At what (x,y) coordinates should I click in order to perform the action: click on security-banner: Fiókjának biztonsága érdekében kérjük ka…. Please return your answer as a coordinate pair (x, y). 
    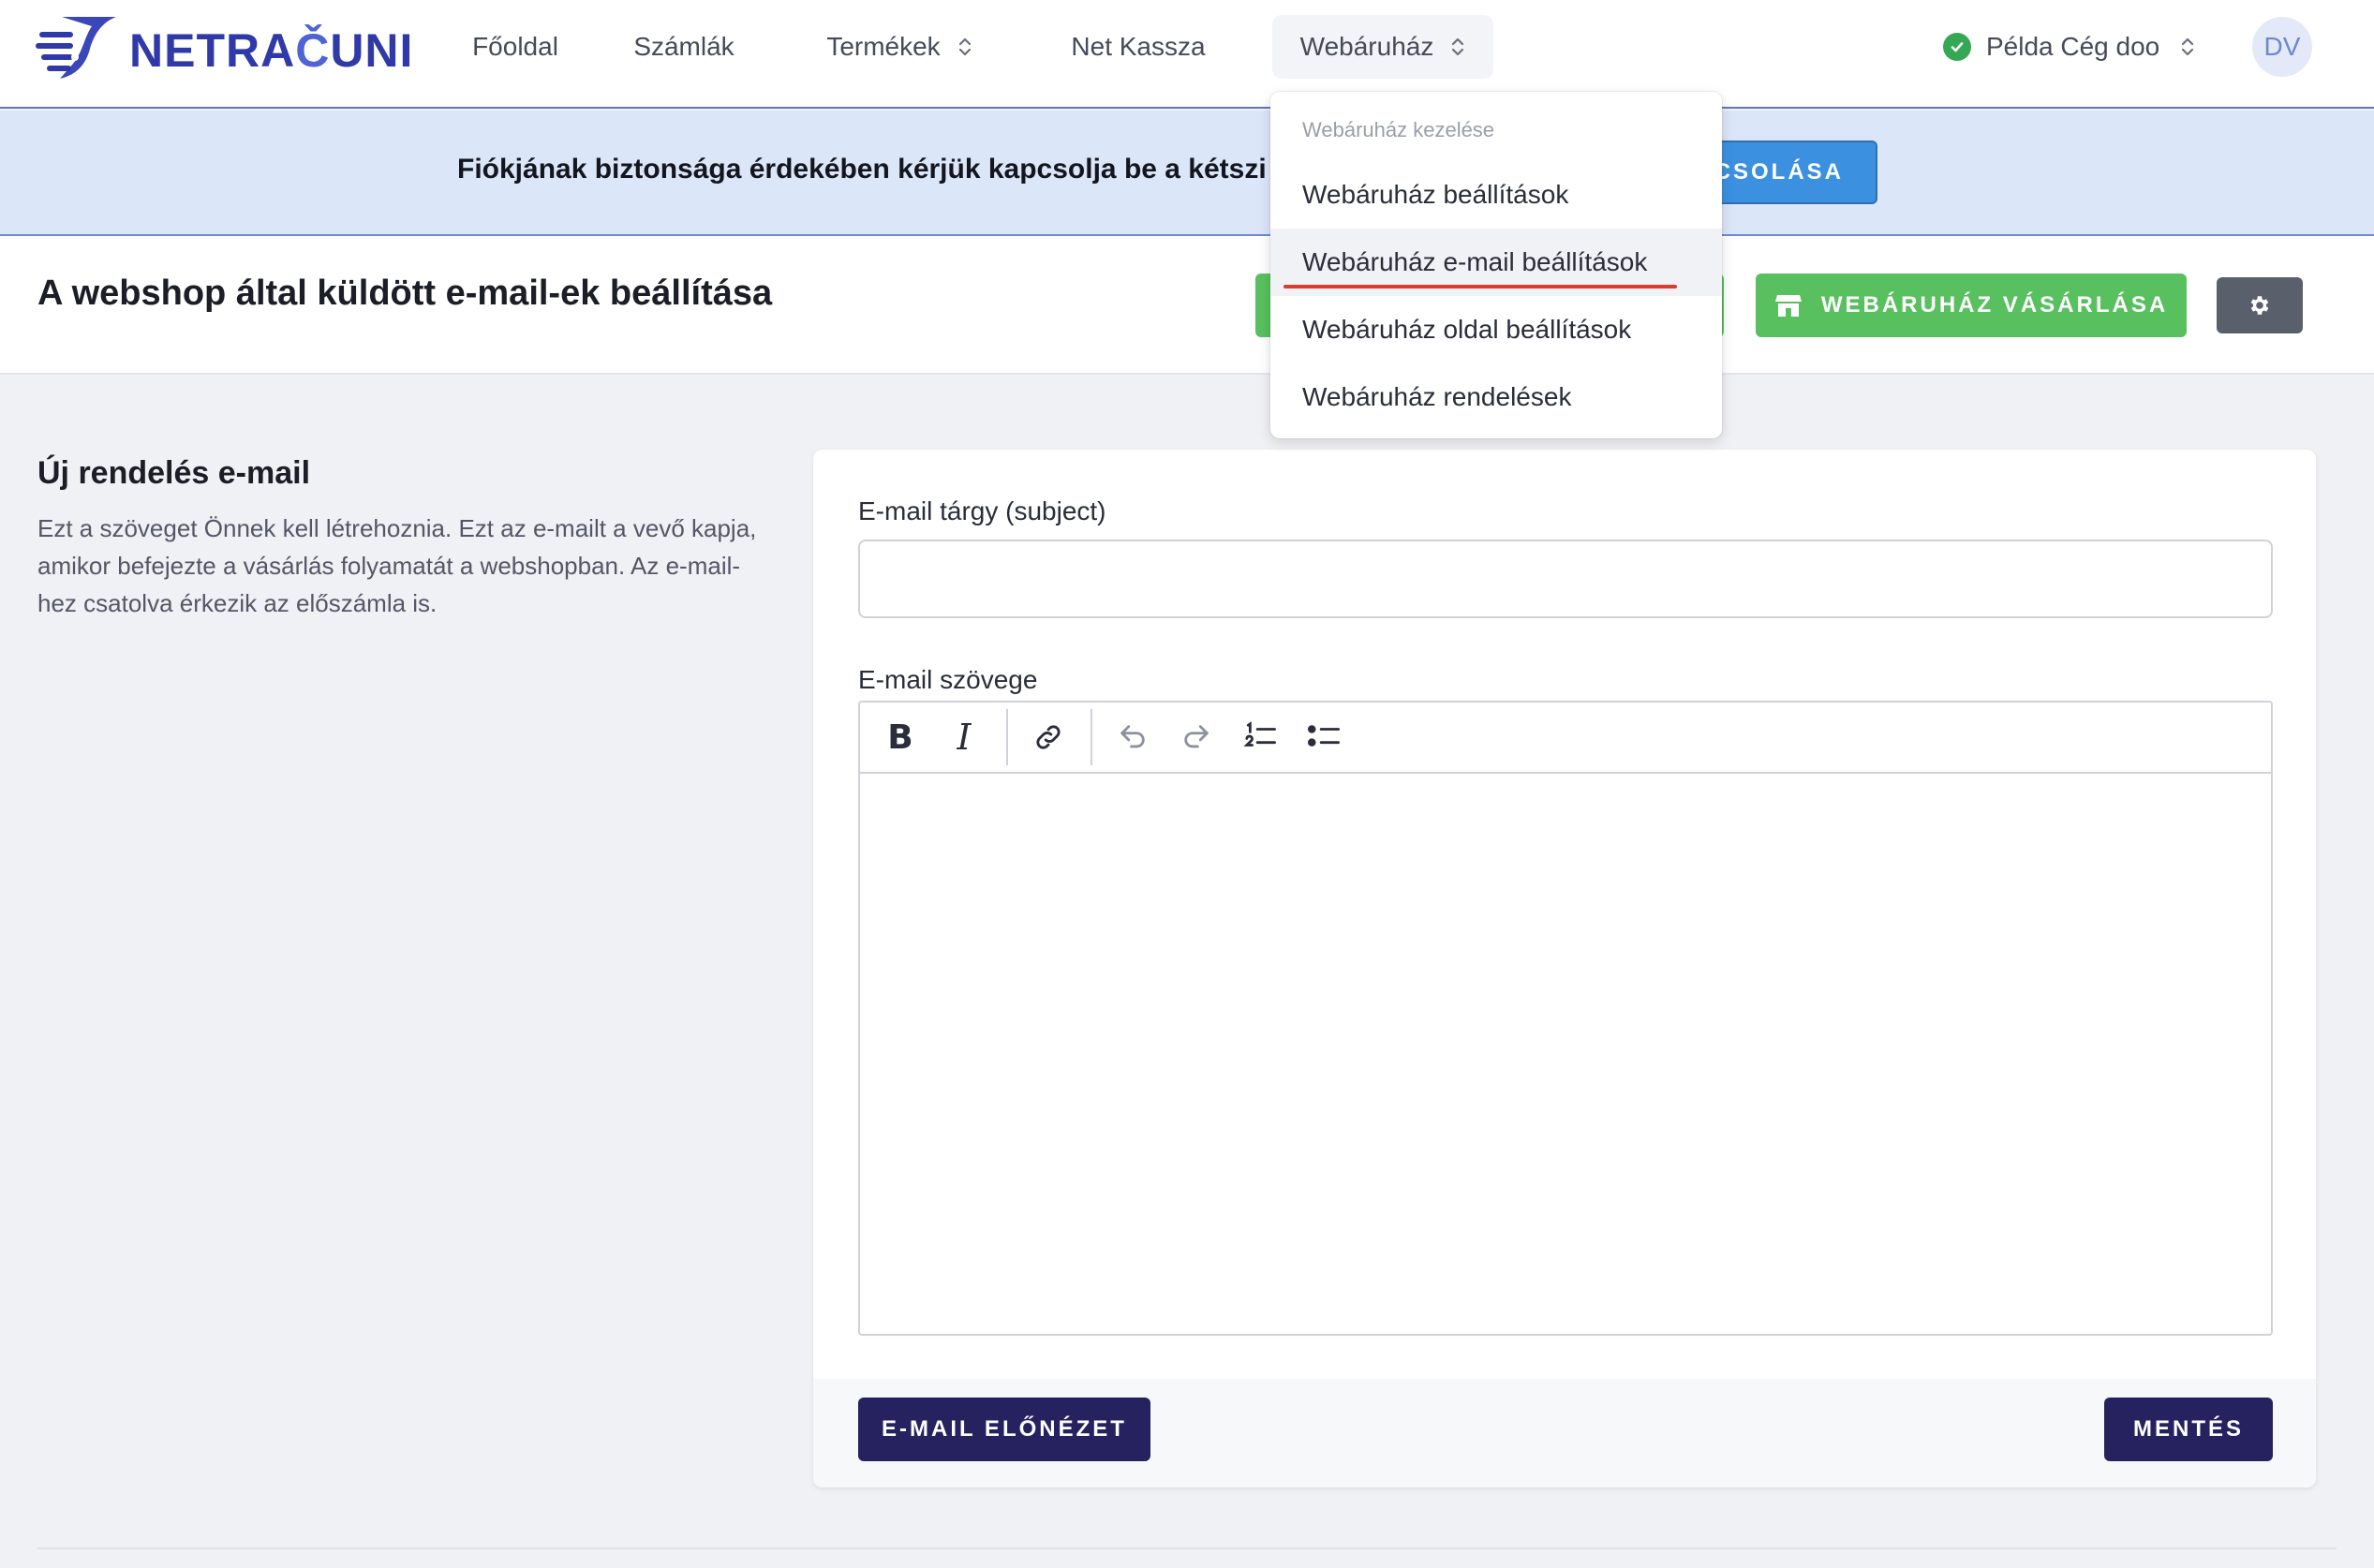
    Looking at the image, I should click on (1187, 173).